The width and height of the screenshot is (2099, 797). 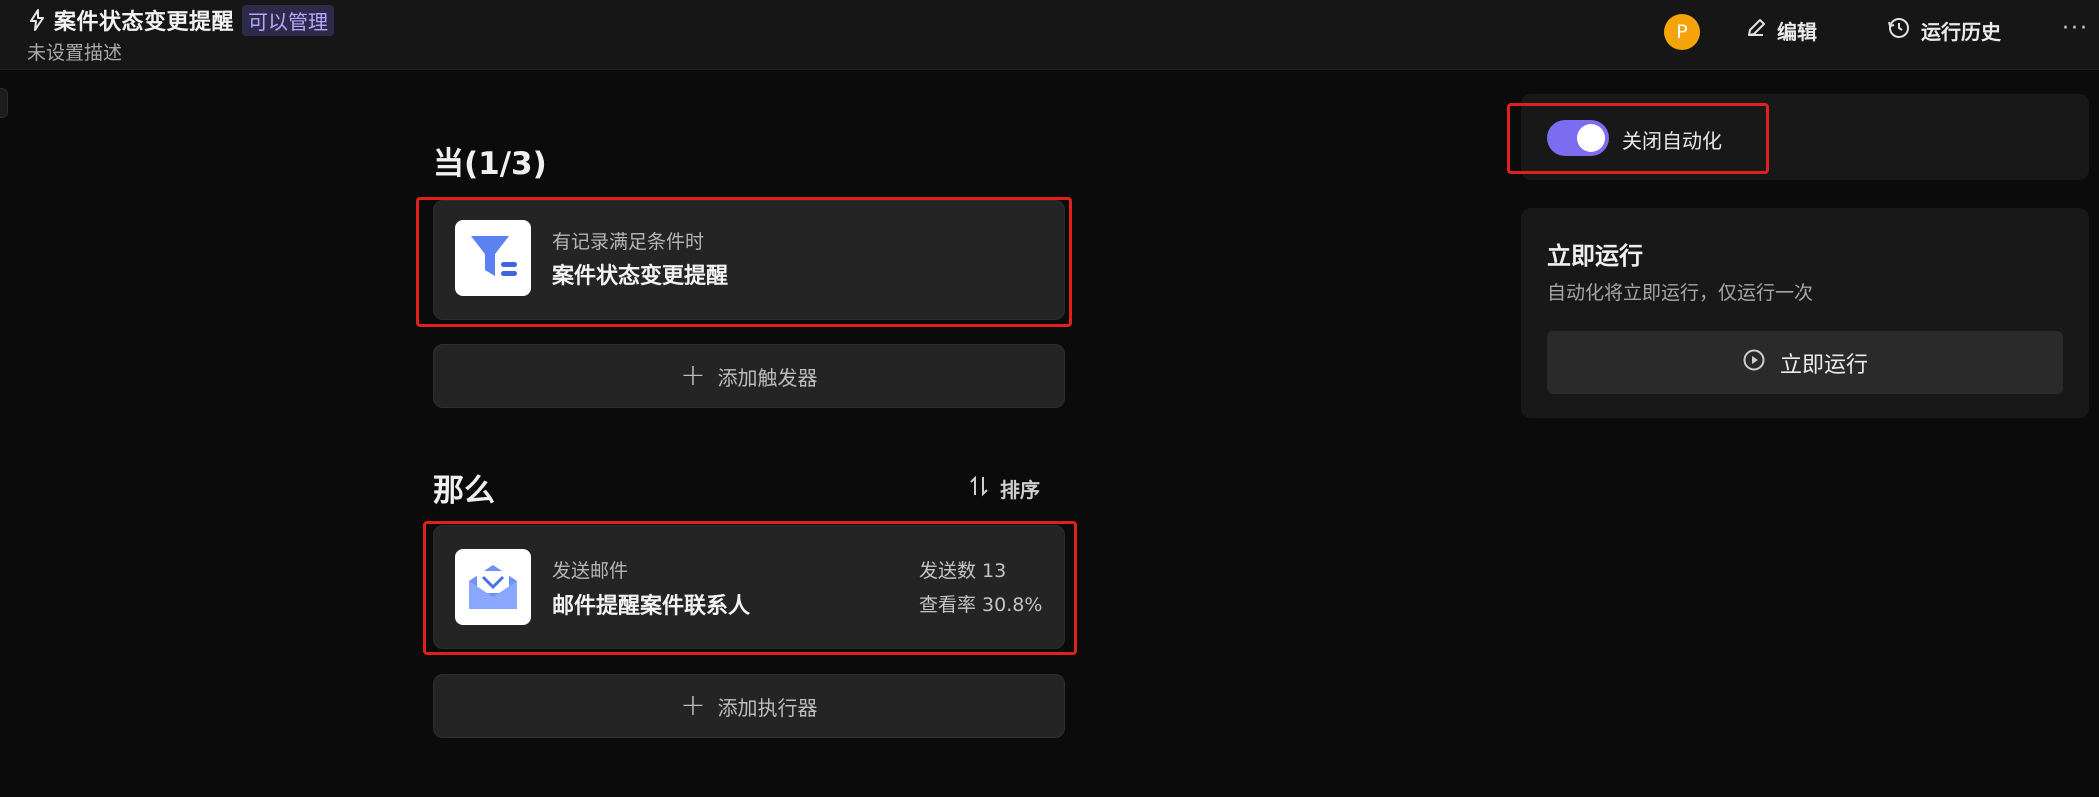 What do you see at coordinates (1899, 30) in the screenshot?
I see `history-icon` at bounding box center [1899, 30].